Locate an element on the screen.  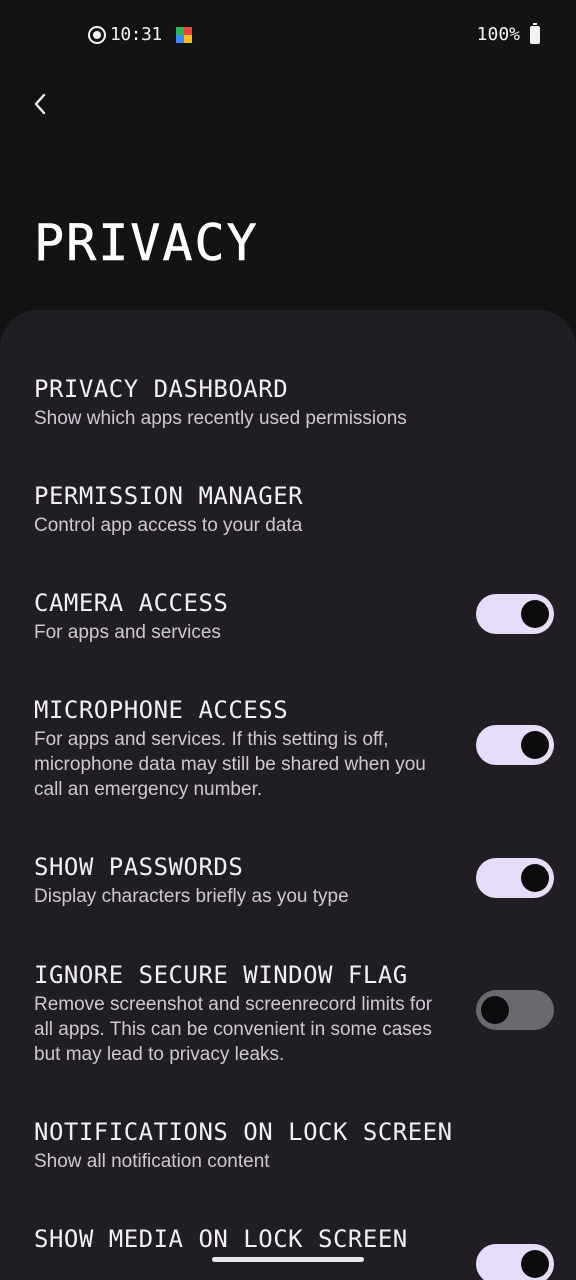
show-passwords-toggle is located at coordinates (515, 878).